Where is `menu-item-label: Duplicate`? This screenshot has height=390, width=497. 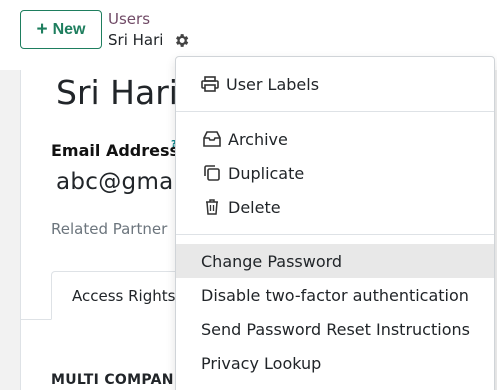 menu-item-label: Duplicate is located at coordinates (266, 173).